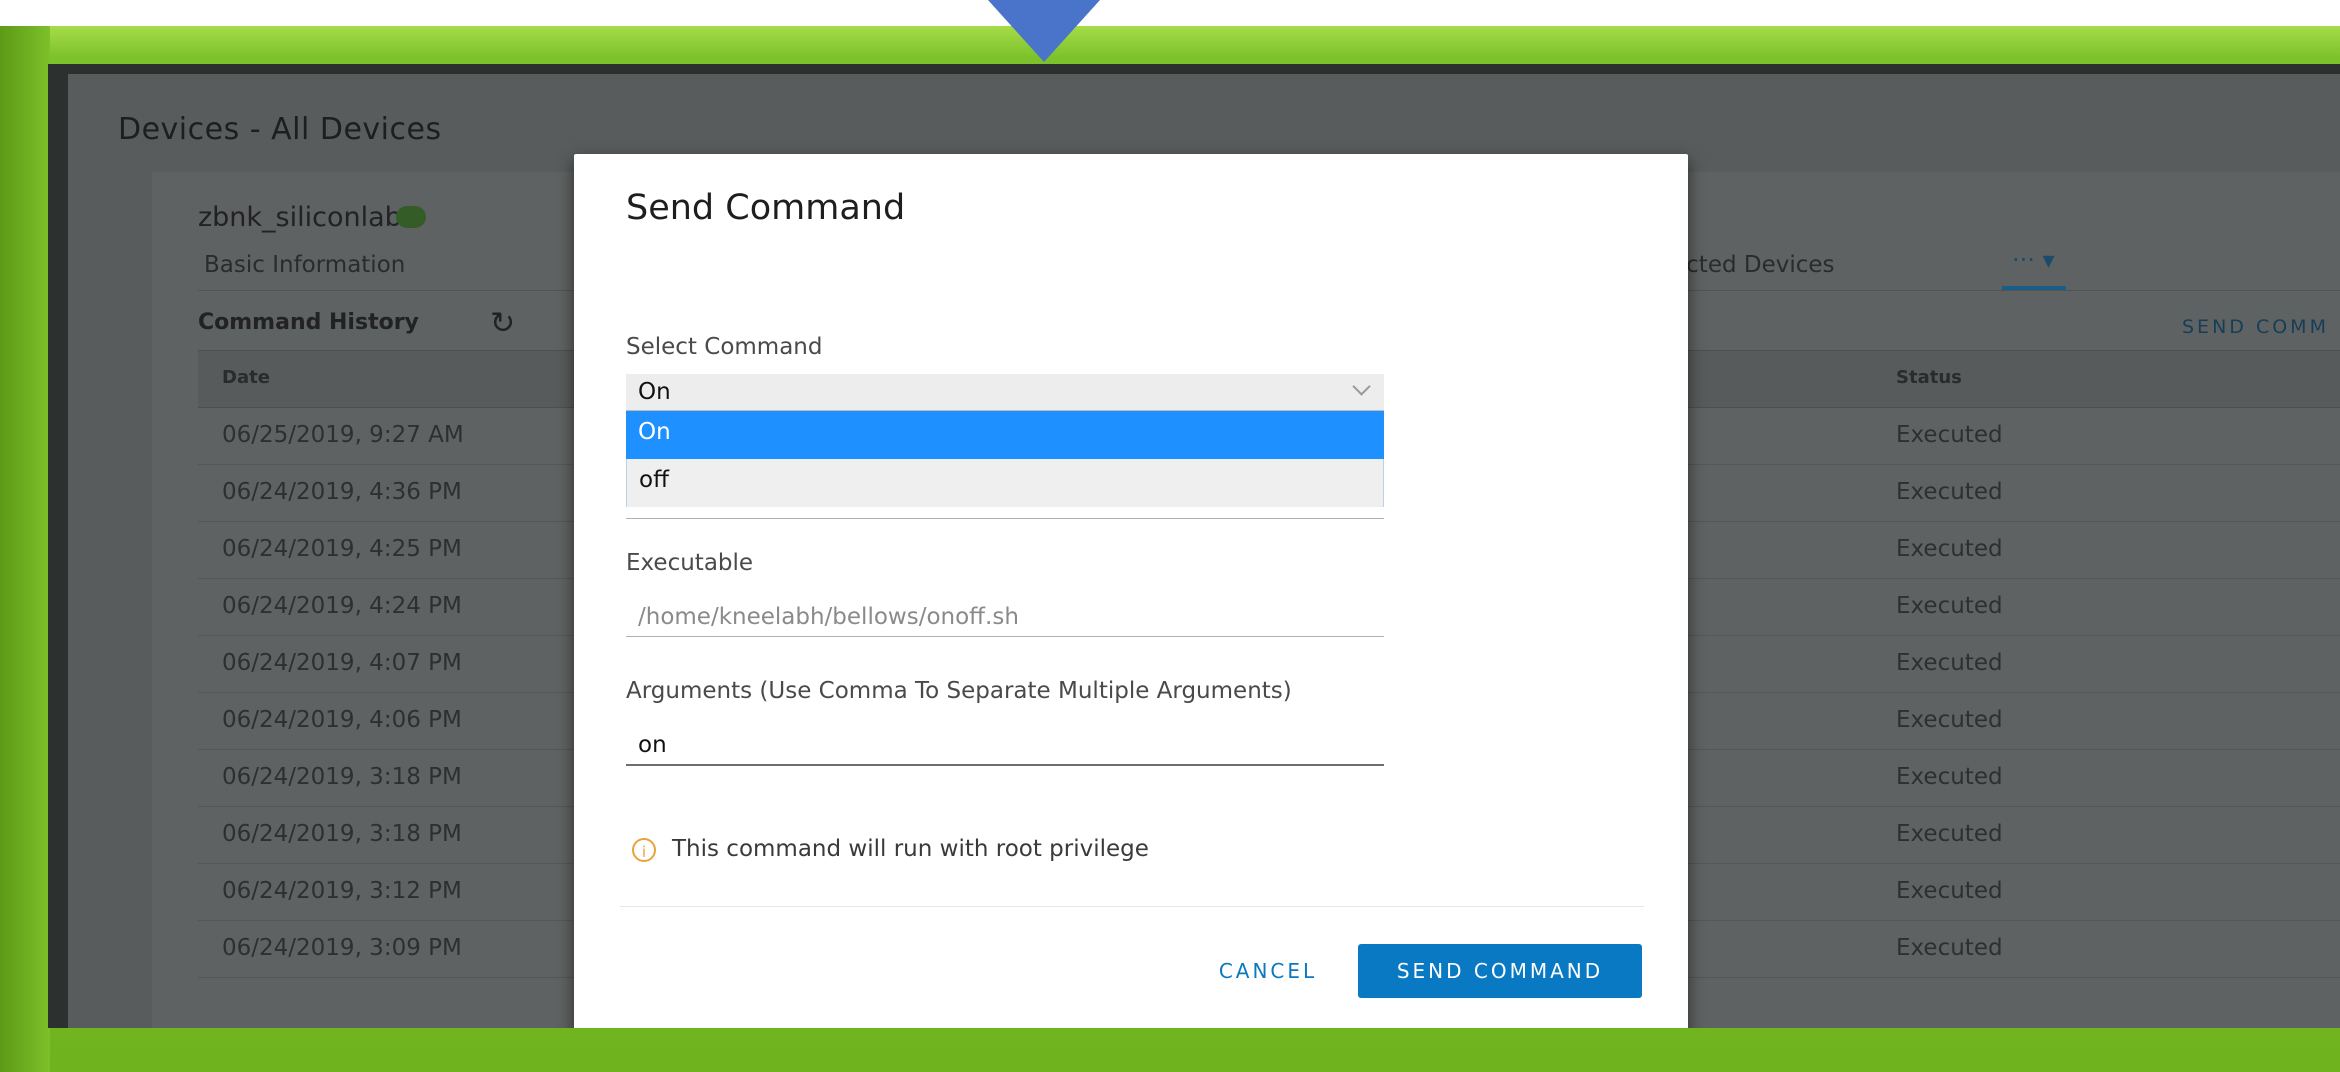 This screenshot has width=2340, height=1072. Describe the element at coordinates (342, 549) in the screenshot. I see `row-date: 06/24/2019, 4:25 PM` at that location.